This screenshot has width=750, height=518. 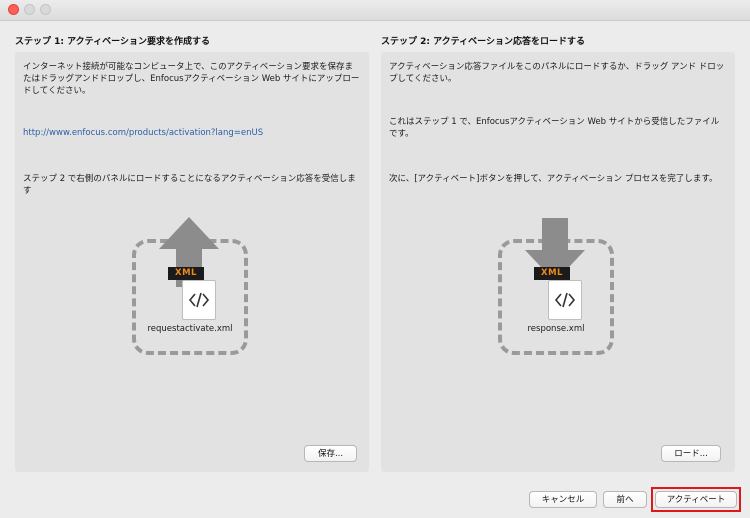 I want to click on cancel-button: キャンセル, so click(x=563, y=499).